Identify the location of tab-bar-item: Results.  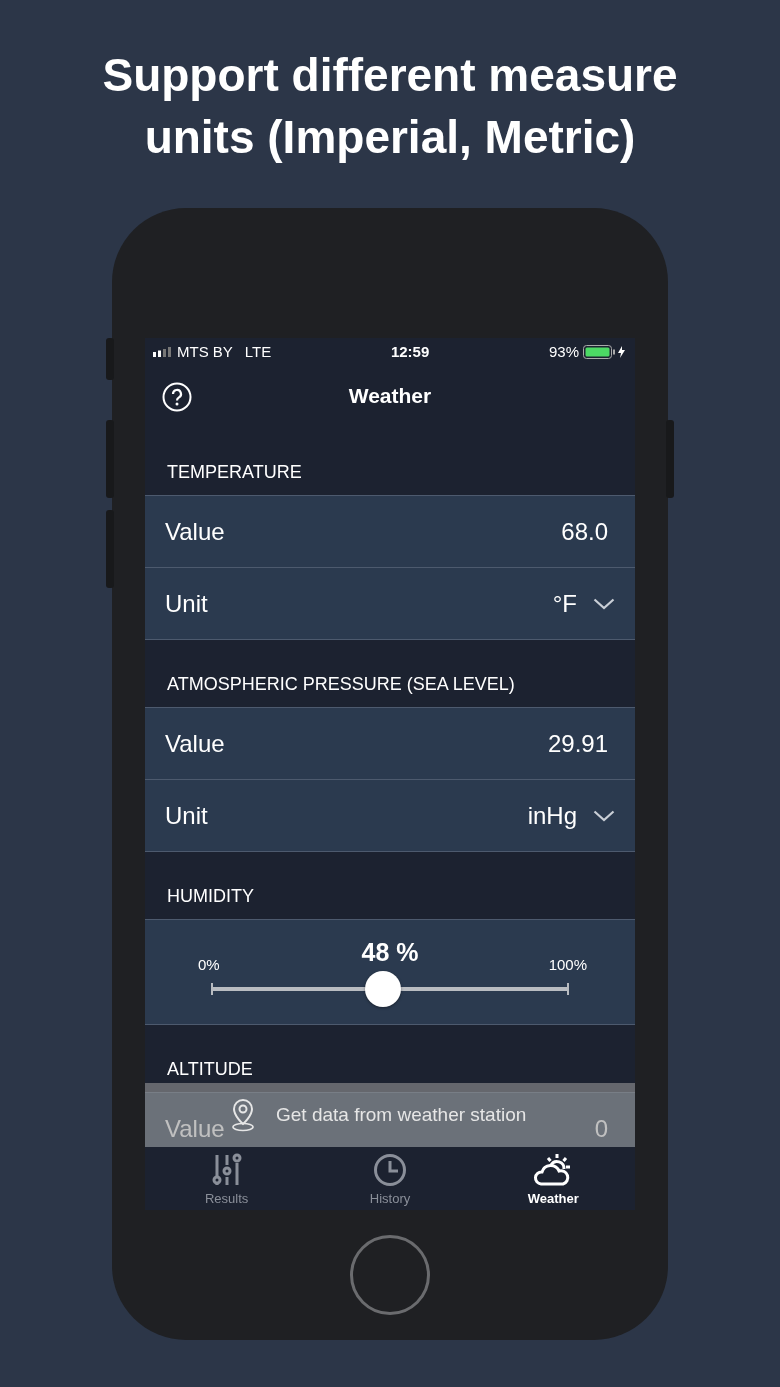
(227, 1178).